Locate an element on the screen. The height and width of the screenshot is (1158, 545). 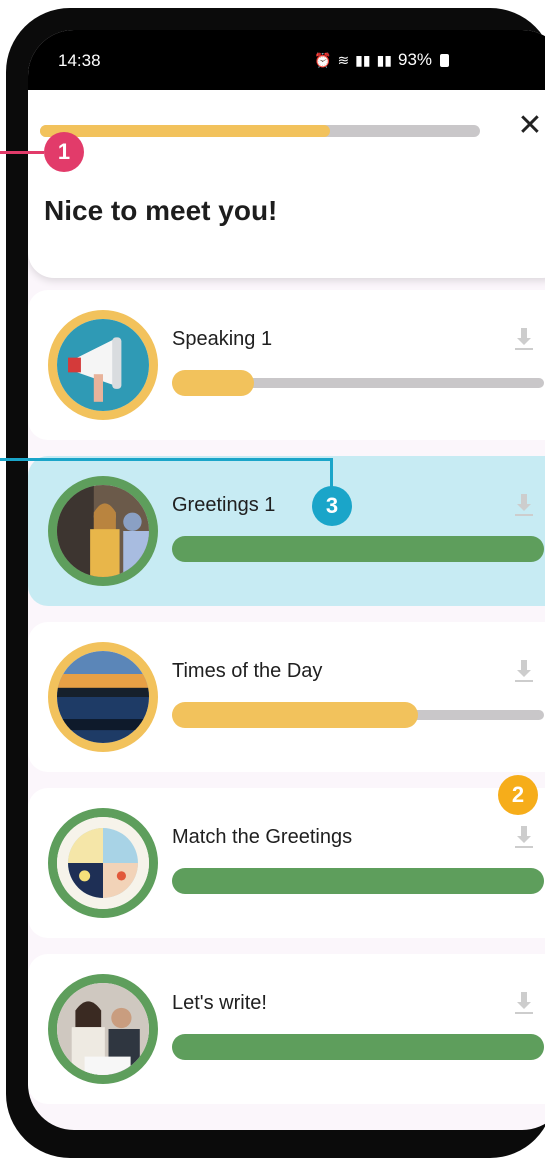
lesson-image-greetings is located at coordinates (103, 531).